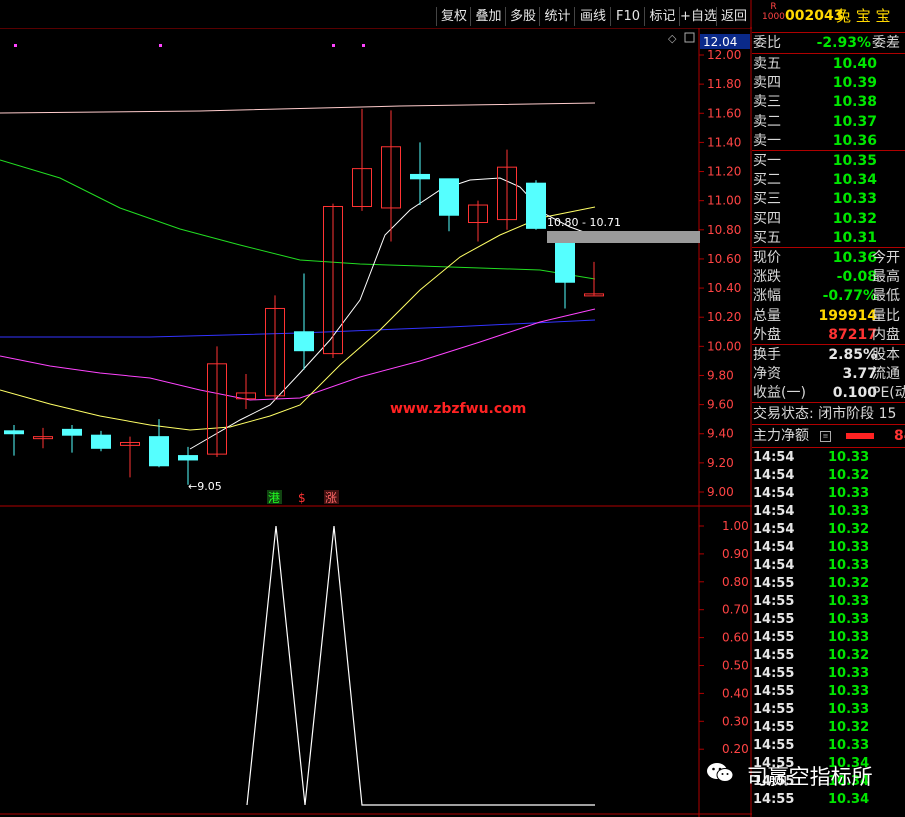 This screenshot has width=905, height=817. I want to click on toolbar-button-4: 画线, so click(592, 16).